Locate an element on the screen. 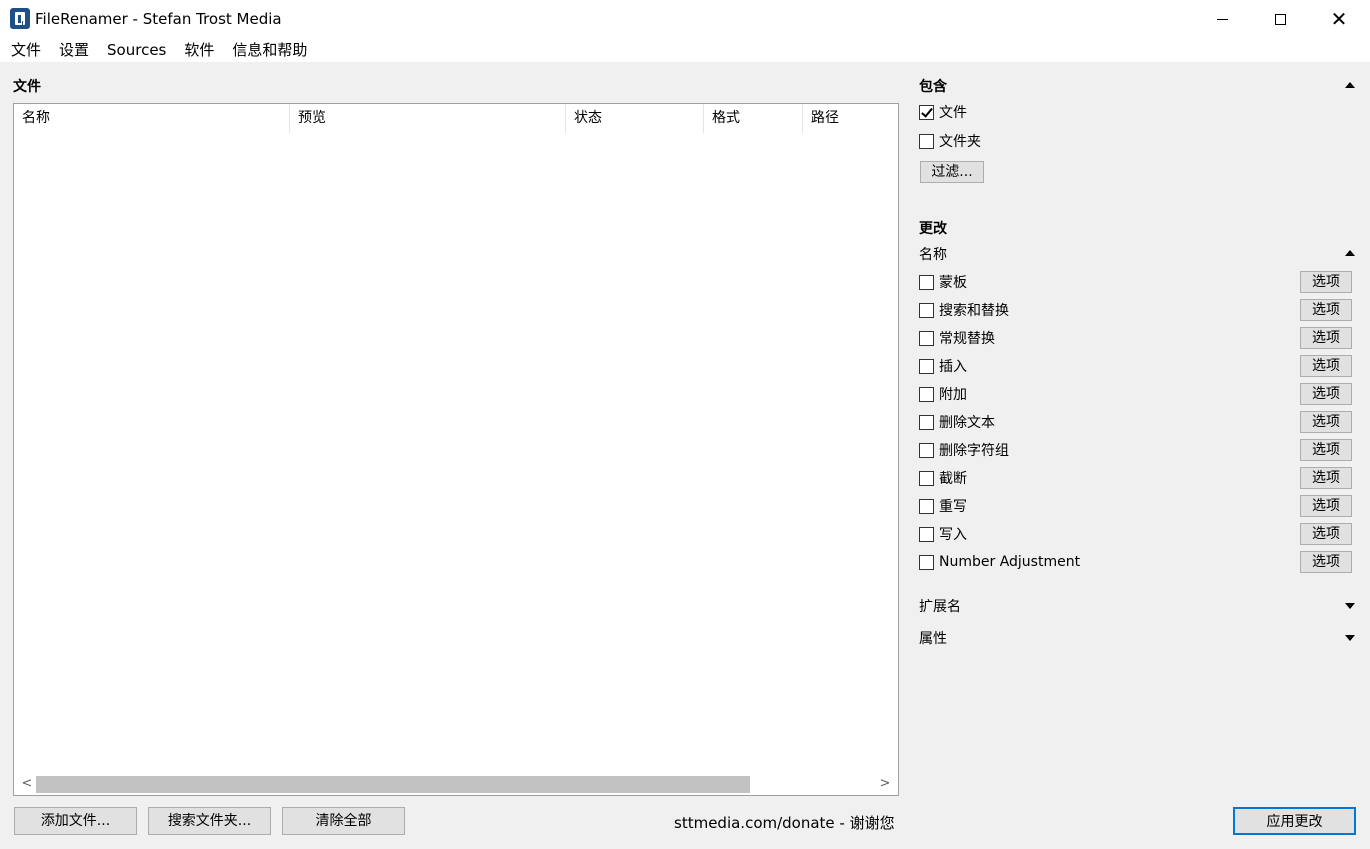 The height and width of the screenshot is (849, 1370). title-bar: FileRenamer - Stefan Trost Media ✕ is located at coordinates (685, 19).